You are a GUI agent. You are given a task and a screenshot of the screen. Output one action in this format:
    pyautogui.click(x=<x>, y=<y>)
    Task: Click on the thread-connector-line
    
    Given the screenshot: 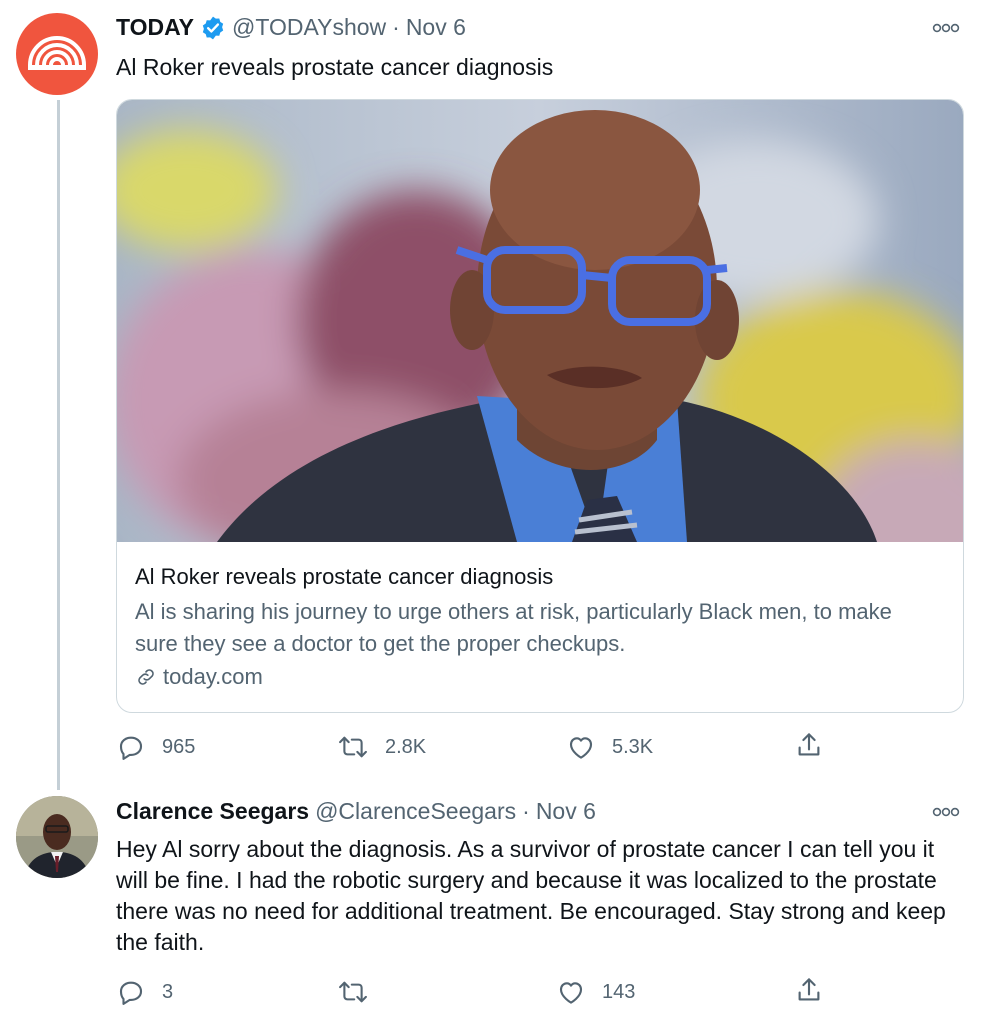 What is the action you would take?
    pyautogui.click(x=58, y=445)
    